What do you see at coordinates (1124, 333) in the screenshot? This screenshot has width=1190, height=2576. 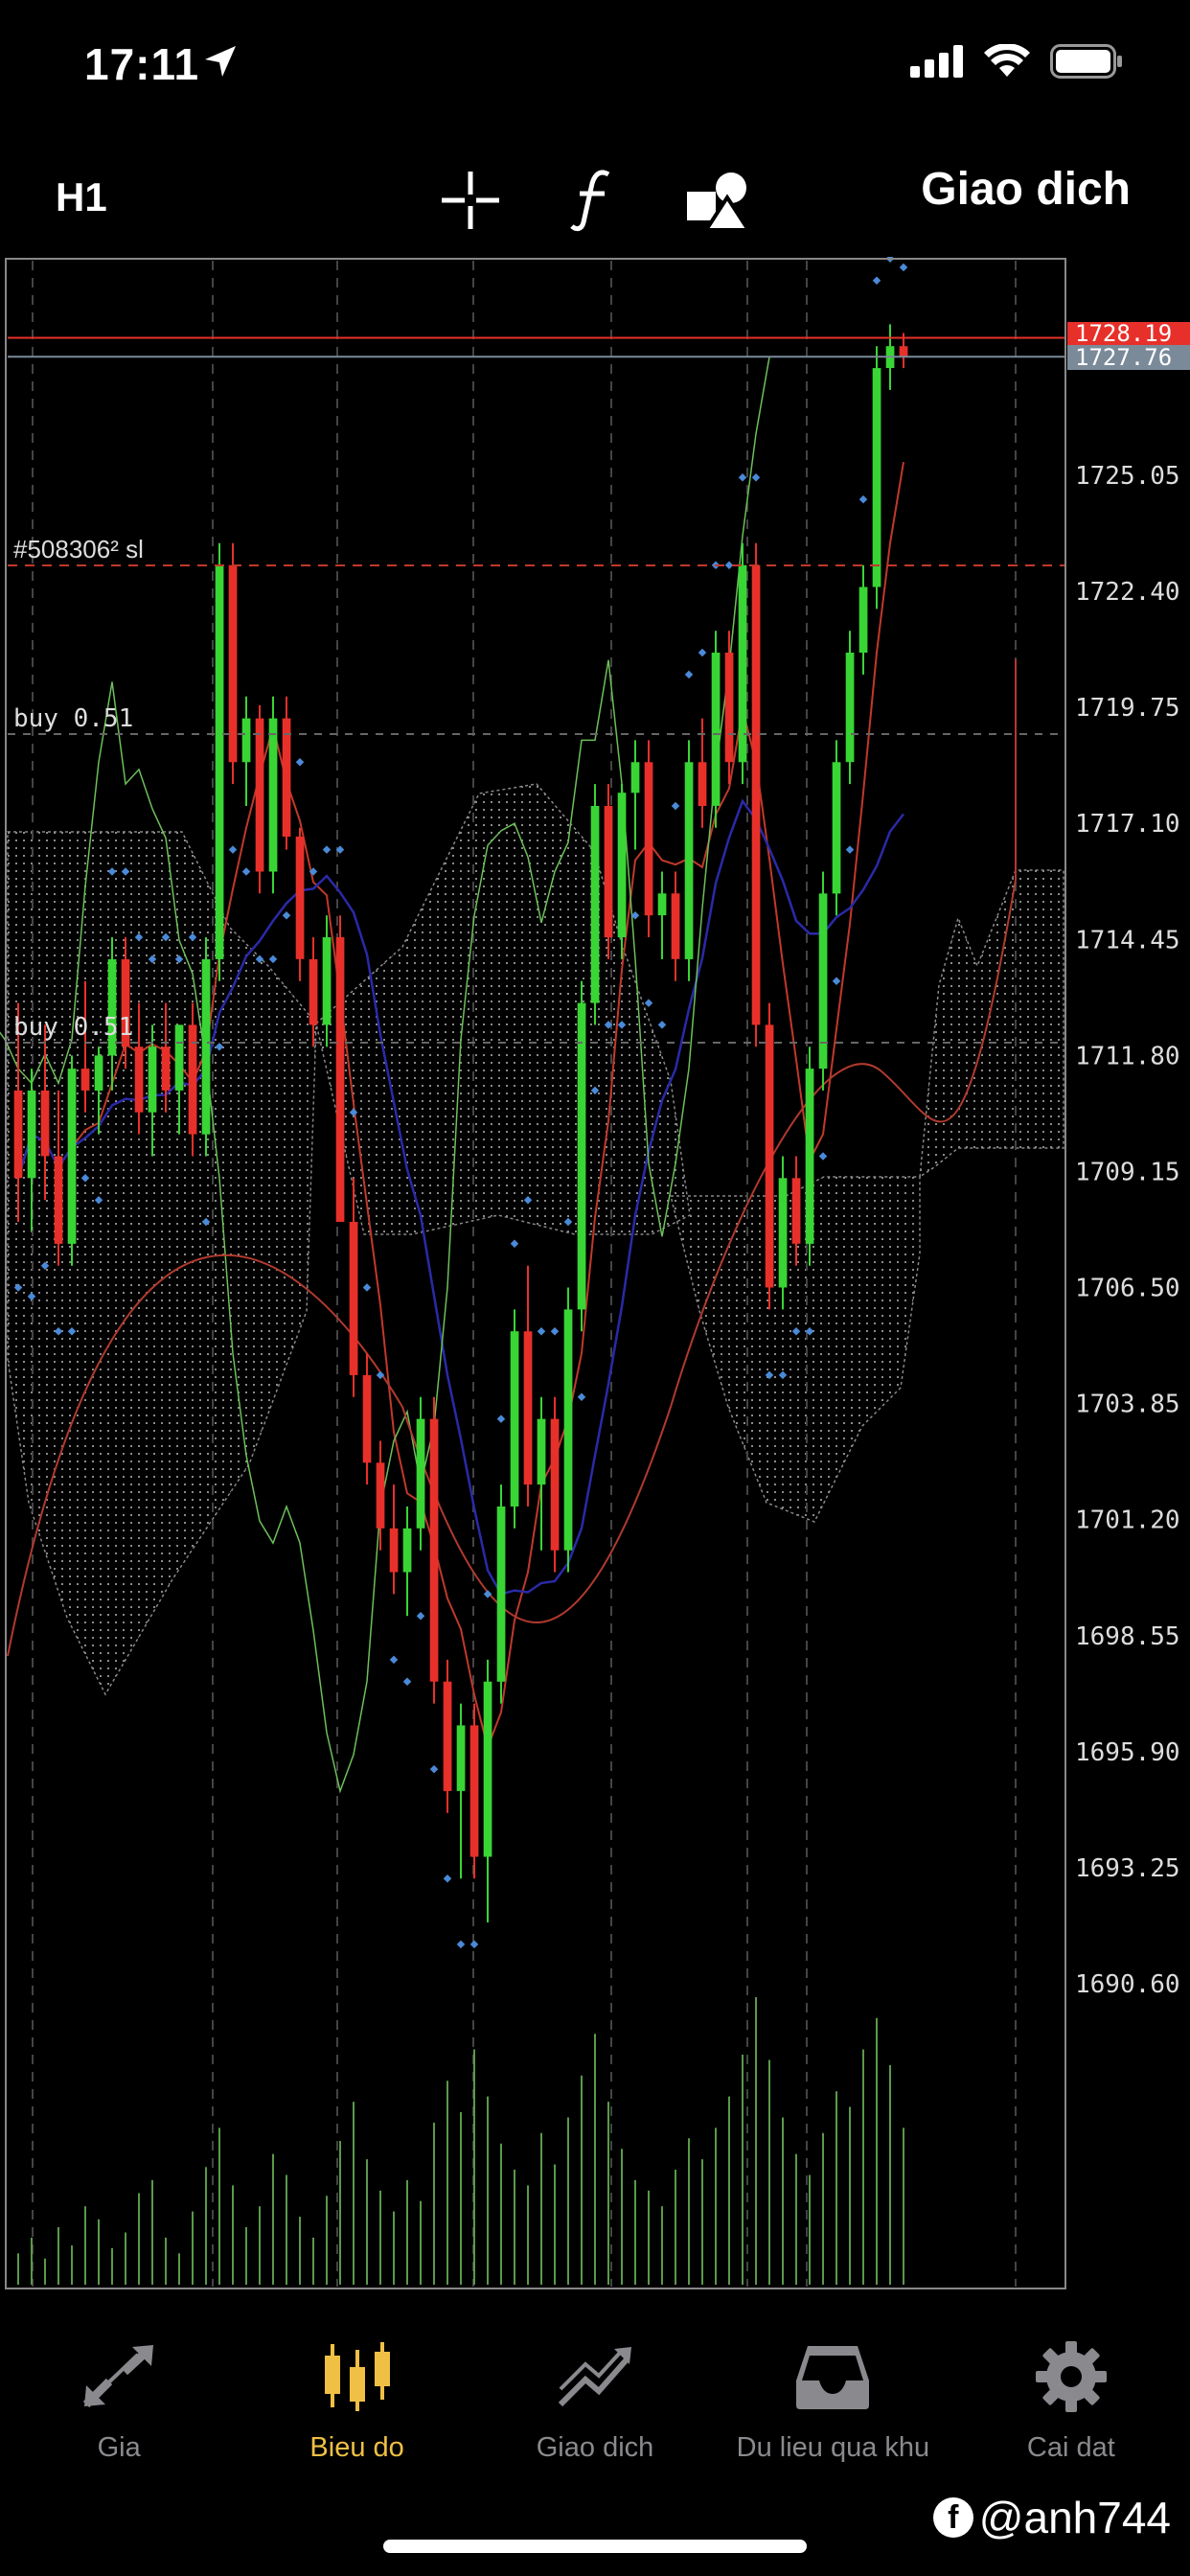 I see `ask-price-label: 1728.19` at bounding box center [1124, 333].